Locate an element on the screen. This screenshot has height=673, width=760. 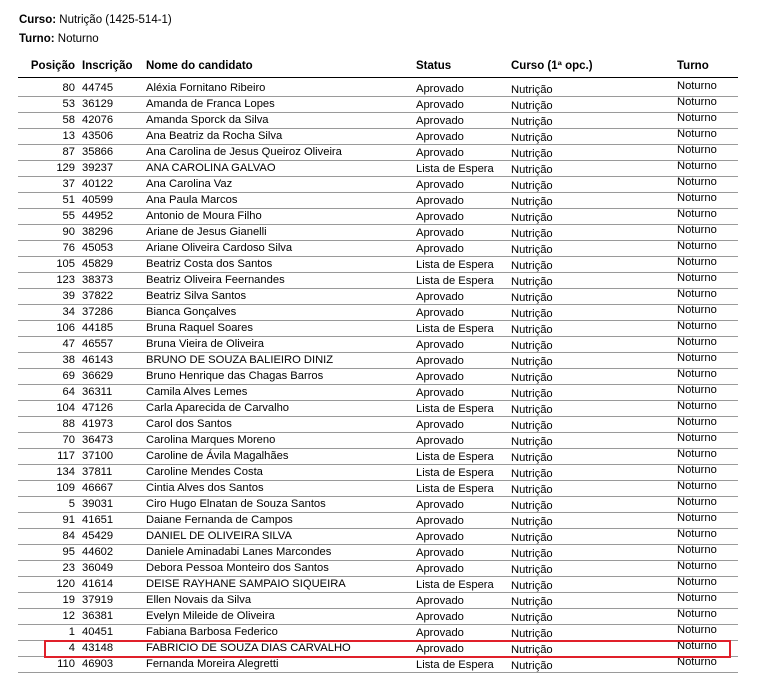
cell-posicao: 53 is located at coordinates (68, 104).